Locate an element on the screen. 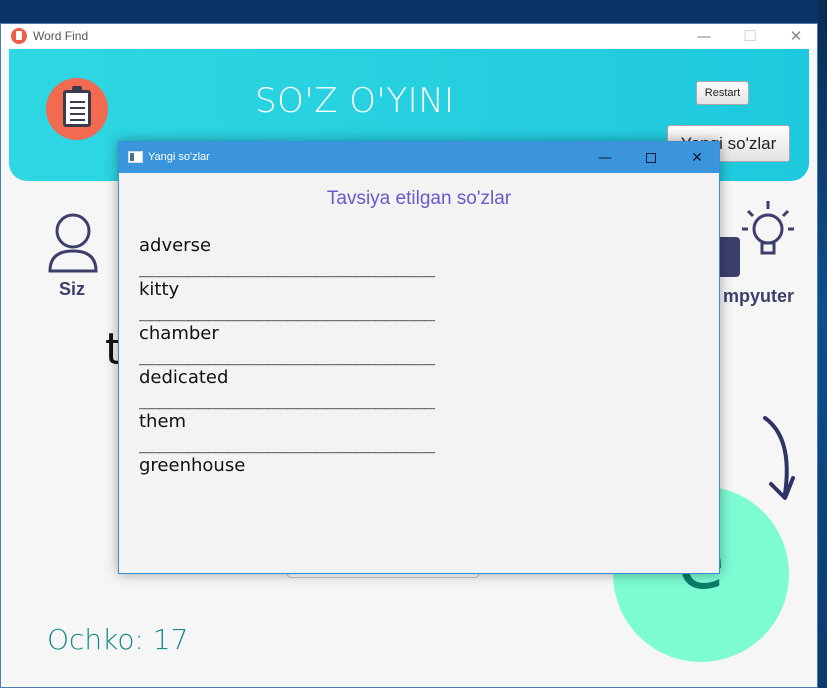 The image size is (827, 688). window-icon is located at coordinates (135, 157).